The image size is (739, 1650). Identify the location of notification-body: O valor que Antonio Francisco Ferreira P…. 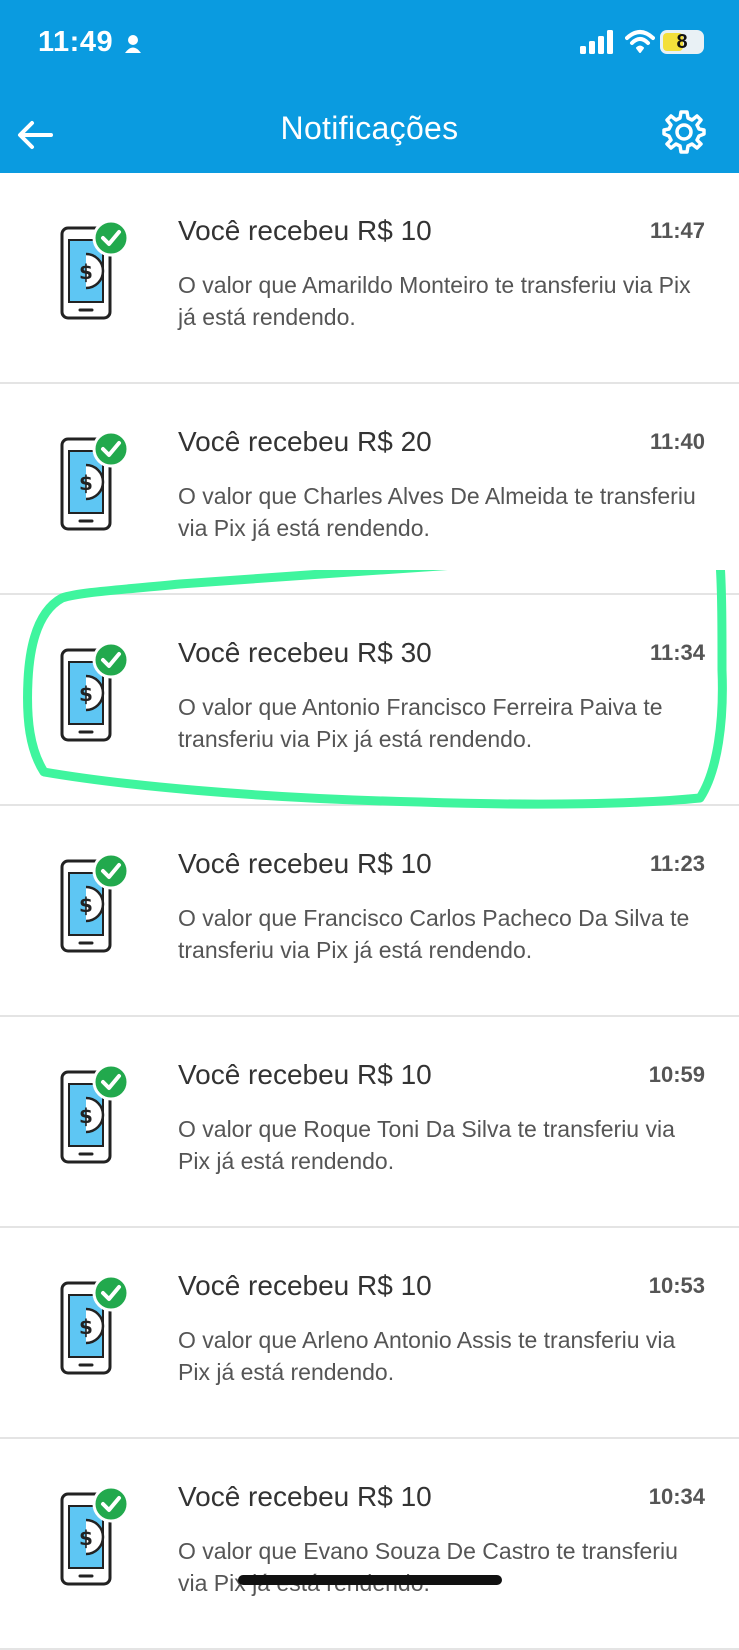
(420, 723).